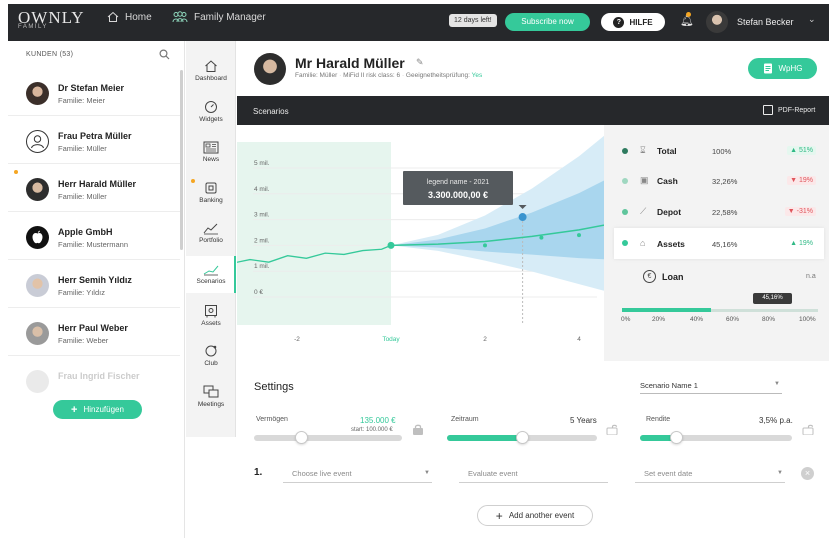  Describe the element at coordinates (85, 232) in the screenshot. I see `contact-name: Apple GmbH` at that location.